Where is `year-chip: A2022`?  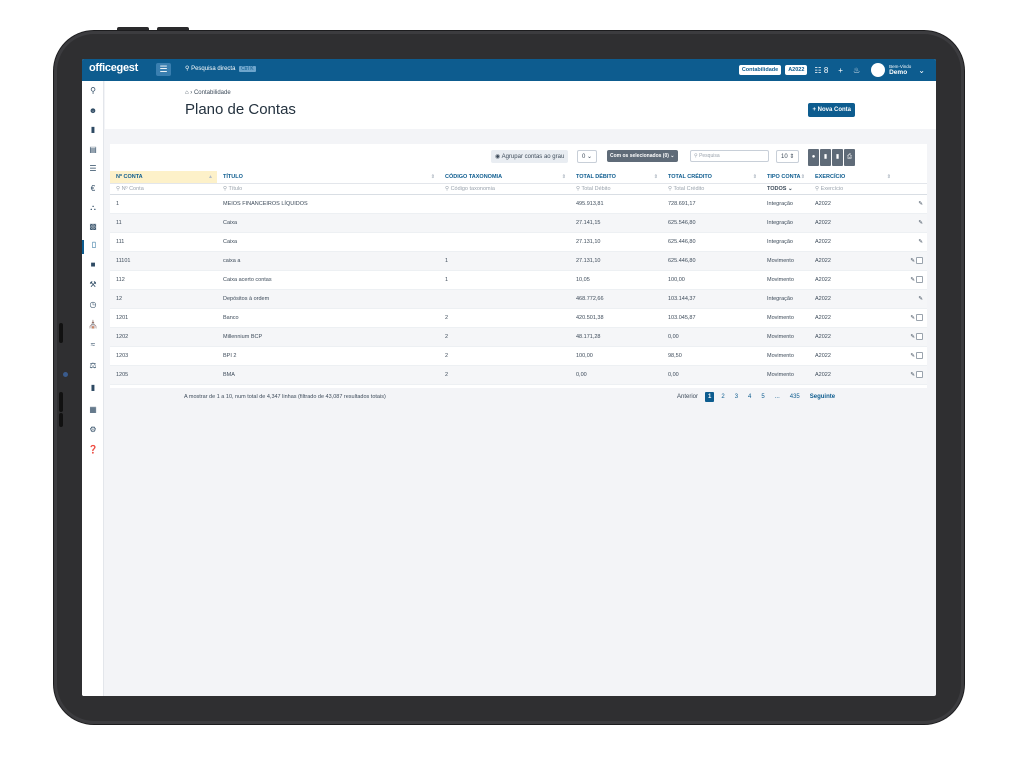 year-chip: A2022 is located at coordinates (796, 70).